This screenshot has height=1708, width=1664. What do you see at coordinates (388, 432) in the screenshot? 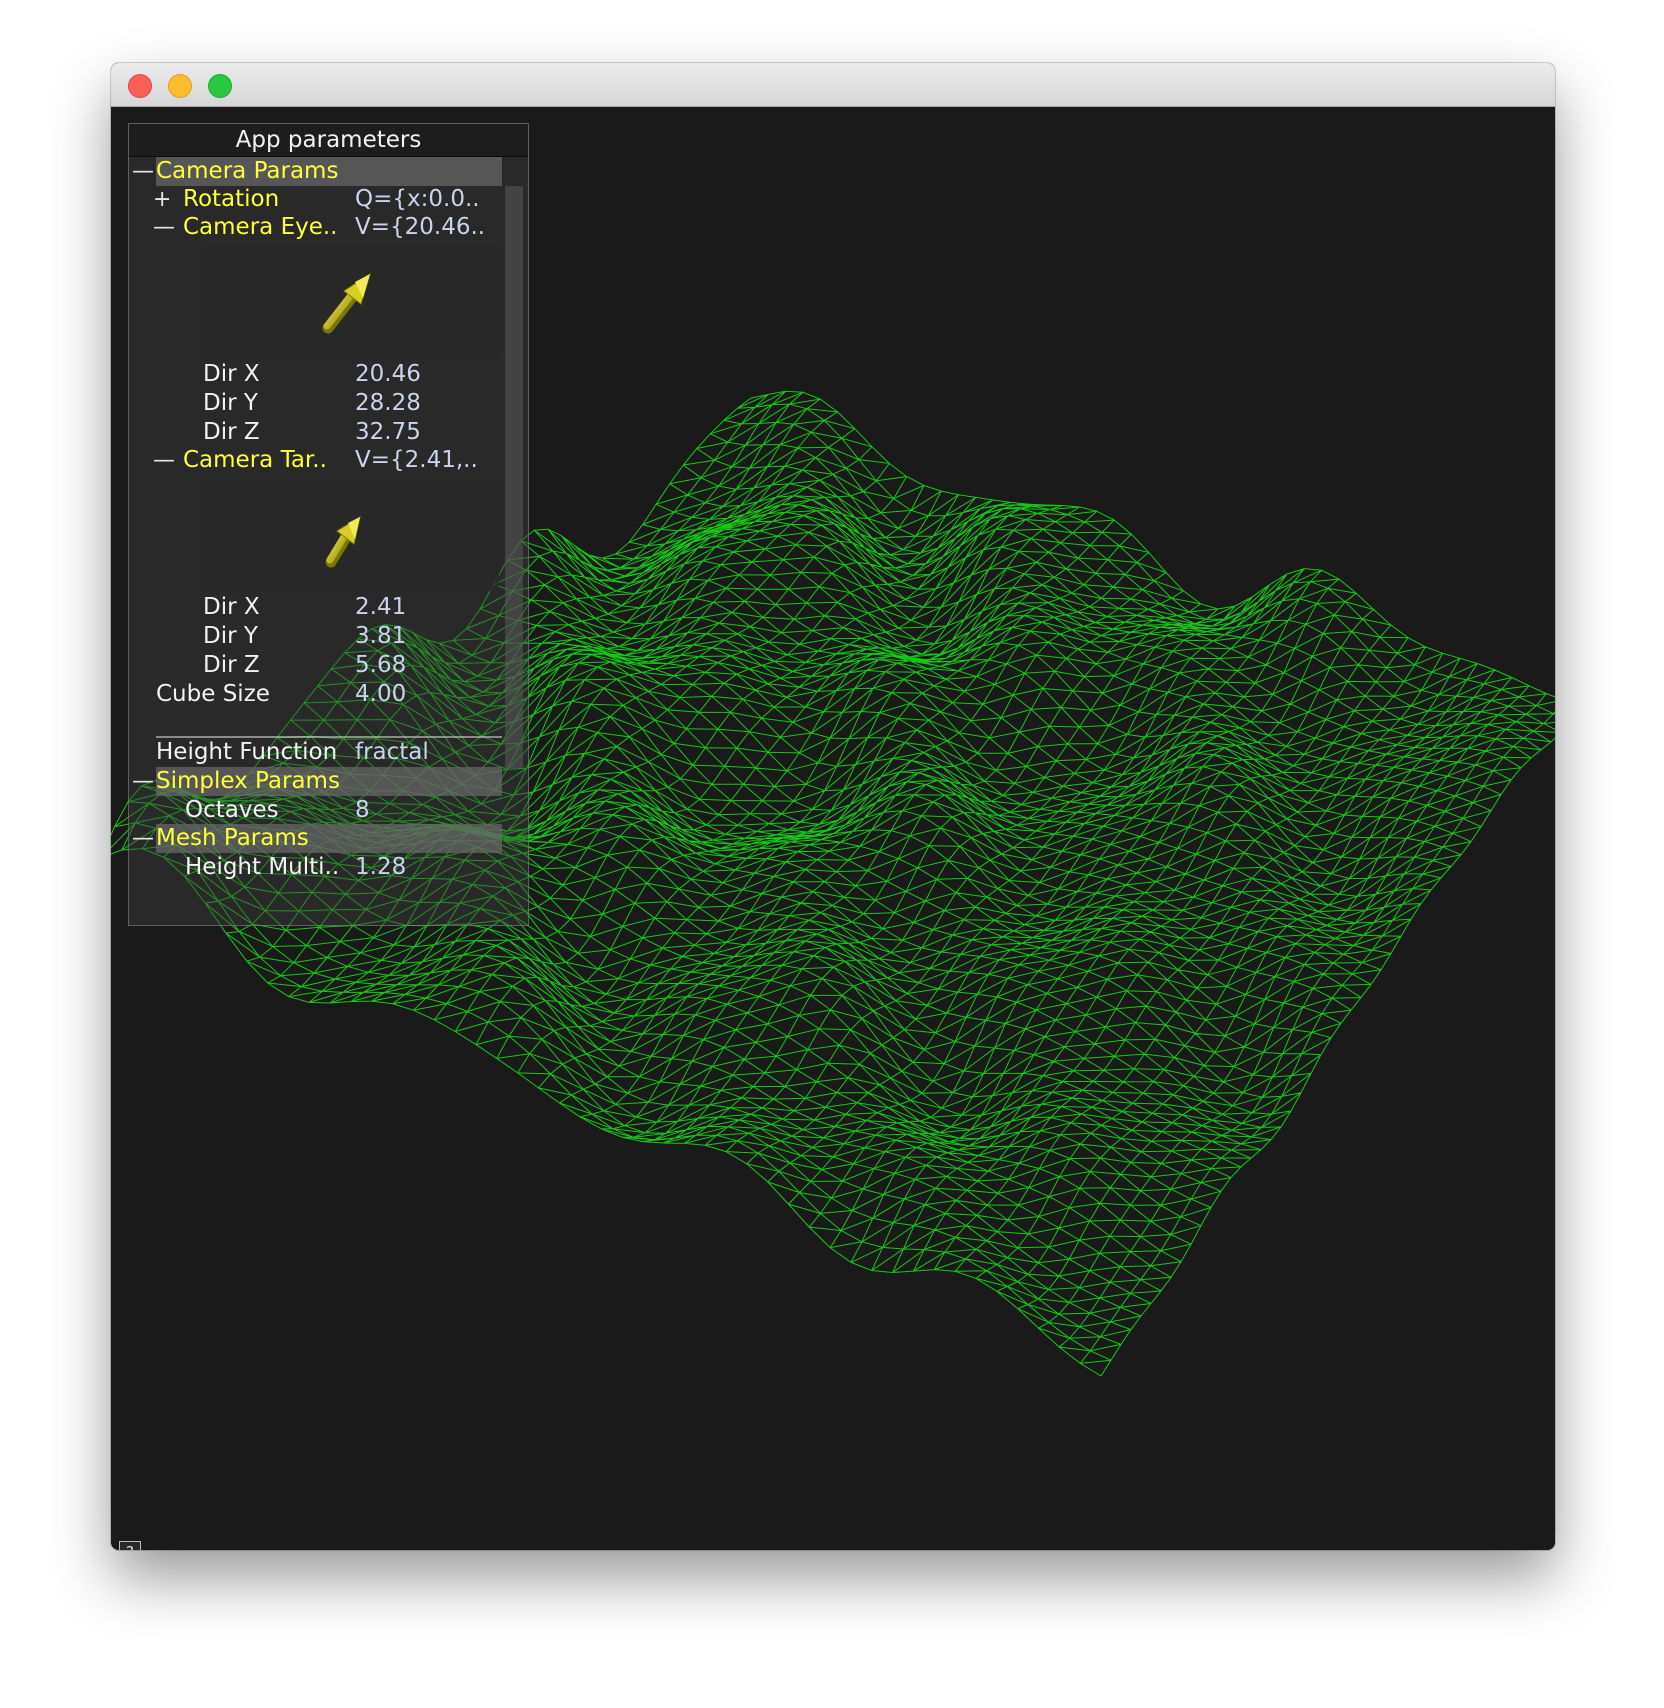
I see `param-value: 32.75` at bounding box center [388, 432].